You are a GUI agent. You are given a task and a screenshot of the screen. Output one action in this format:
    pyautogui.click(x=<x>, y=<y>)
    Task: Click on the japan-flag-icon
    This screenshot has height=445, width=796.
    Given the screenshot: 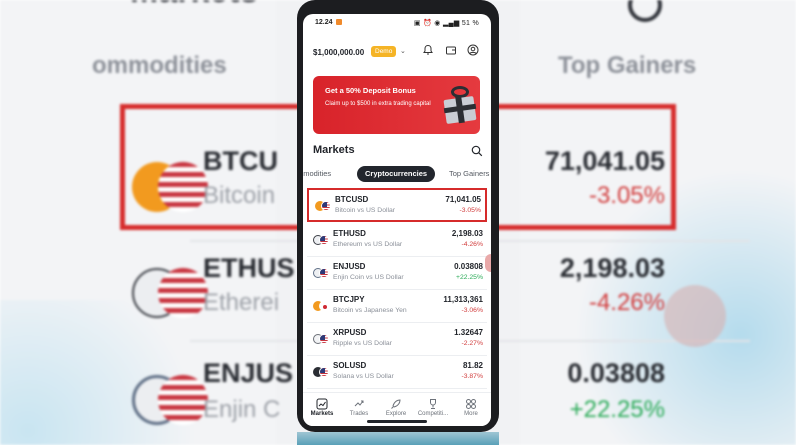 What is the action you would take?
    pyautogui.click(x=324, y=306)
    